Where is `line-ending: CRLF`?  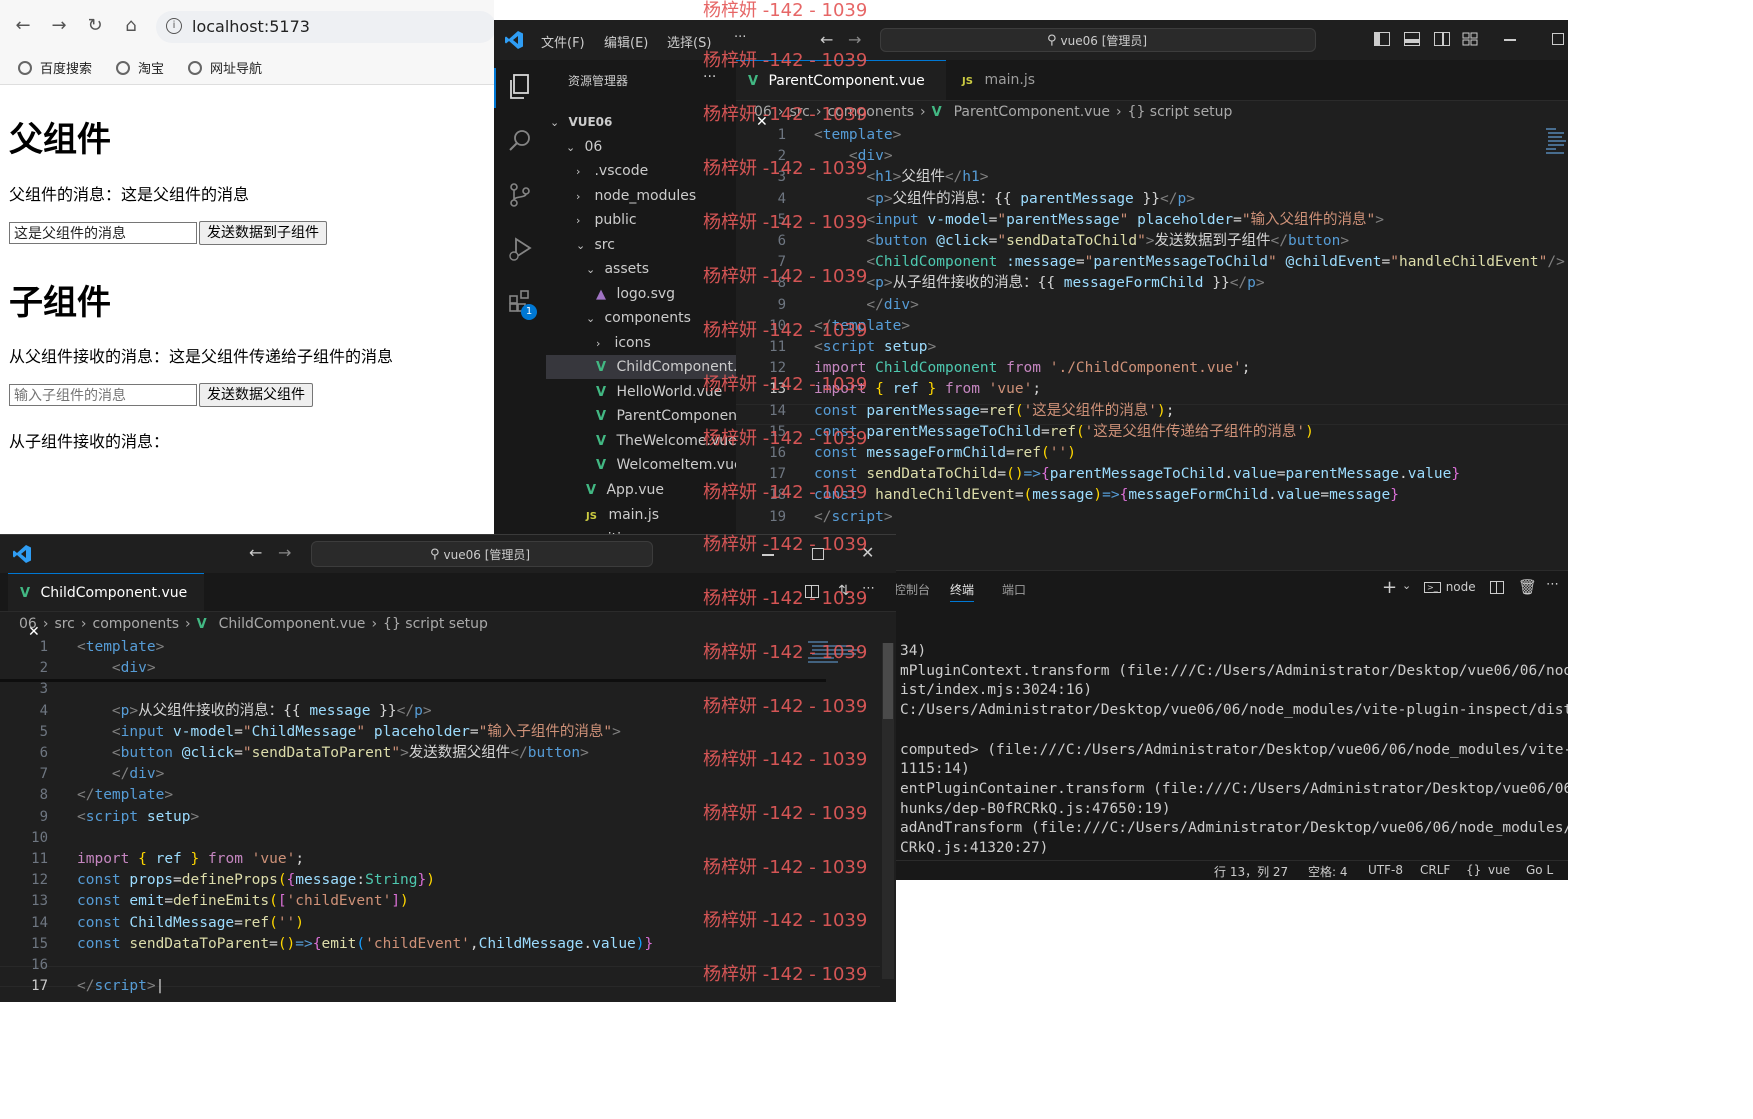
line-ending: CRLF is located at coordinates (1435, 870).